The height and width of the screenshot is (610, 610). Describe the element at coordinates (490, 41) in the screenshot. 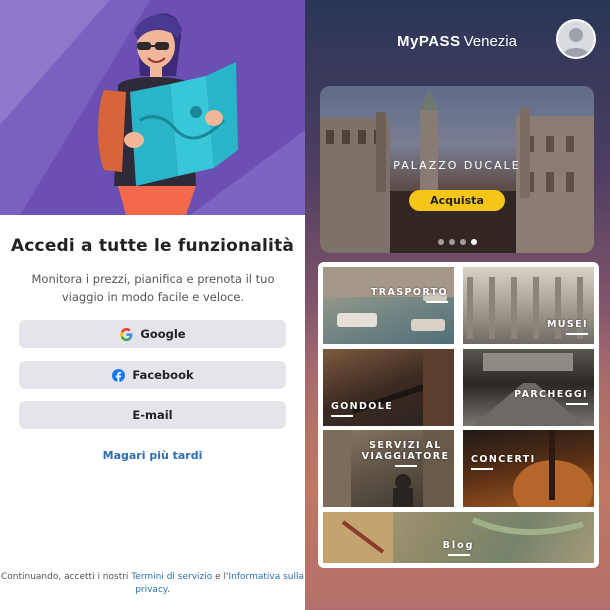

I see `brand-city: Venezia` at that location.